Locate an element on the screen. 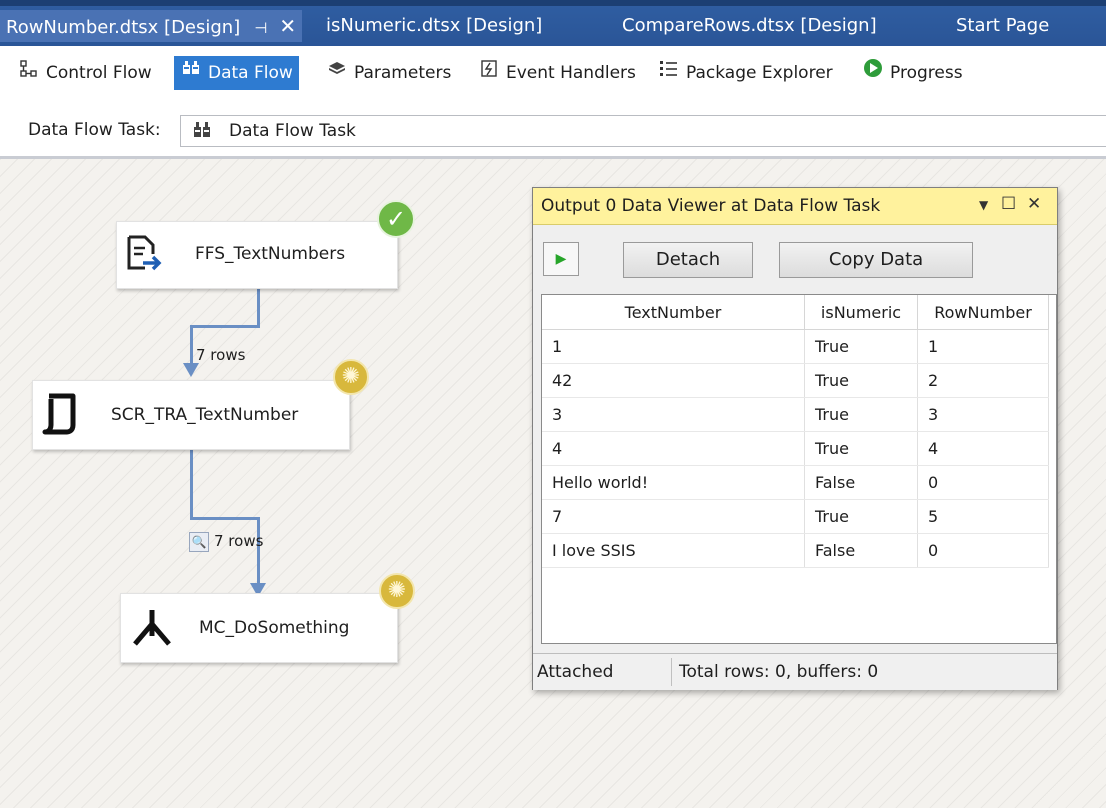 The width and height of the screenshot is (1106, 808). tab-start-page: Start Page is located at coordinates (1002, 26).